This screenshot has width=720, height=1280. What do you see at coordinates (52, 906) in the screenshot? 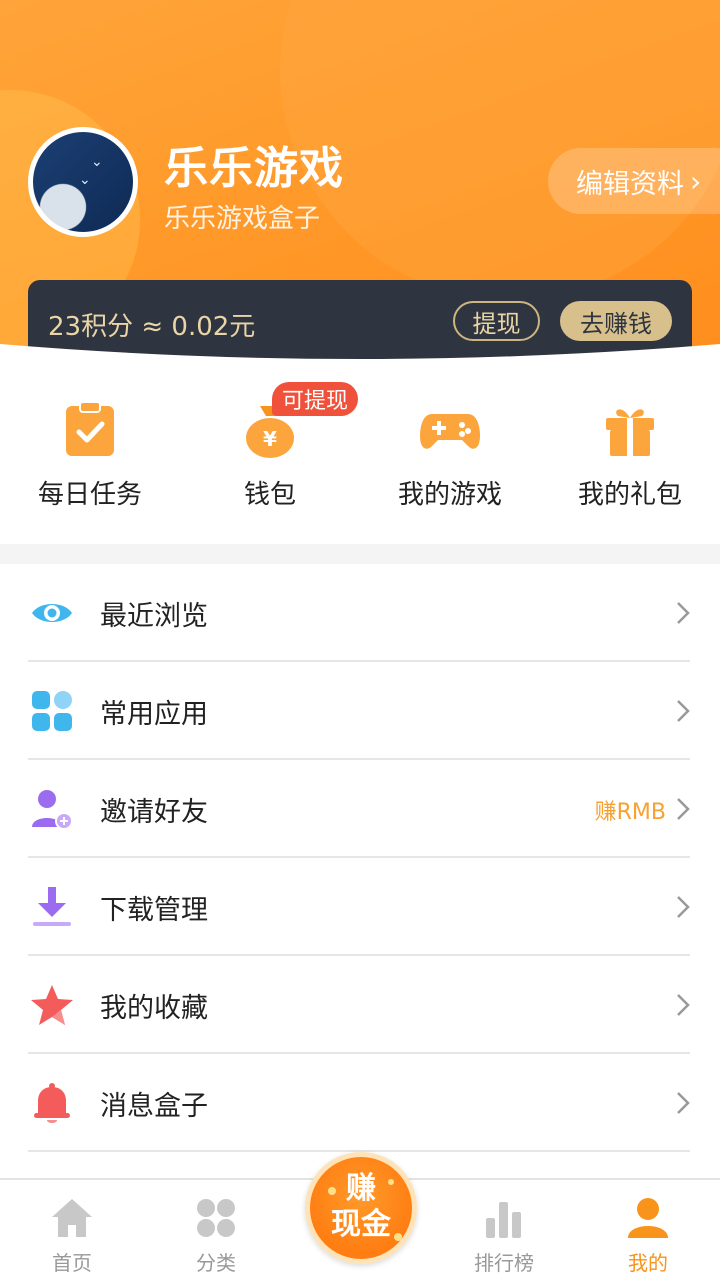
I see `download-icon` at bounding box center [52, 906].